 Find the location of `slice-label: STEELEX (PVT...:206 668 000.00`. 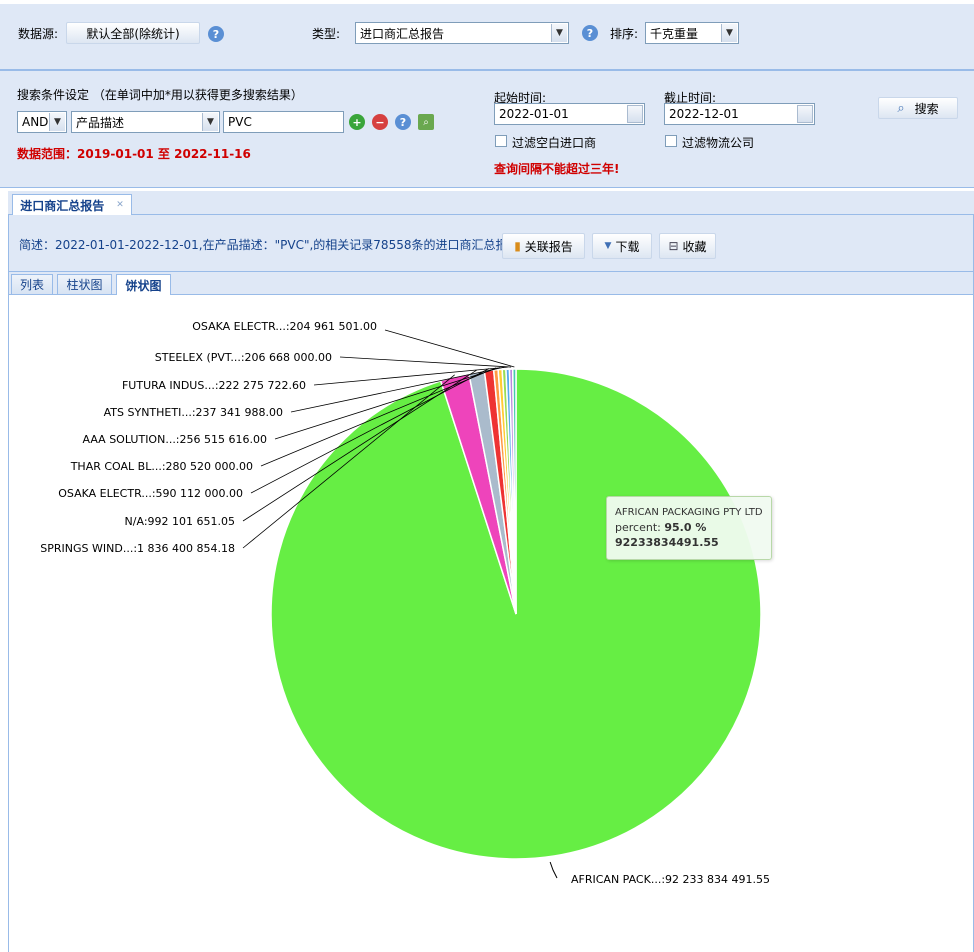

slice-label: STEELEX (PVT...:206 668 000.00 is located at coordinates (243, 357).